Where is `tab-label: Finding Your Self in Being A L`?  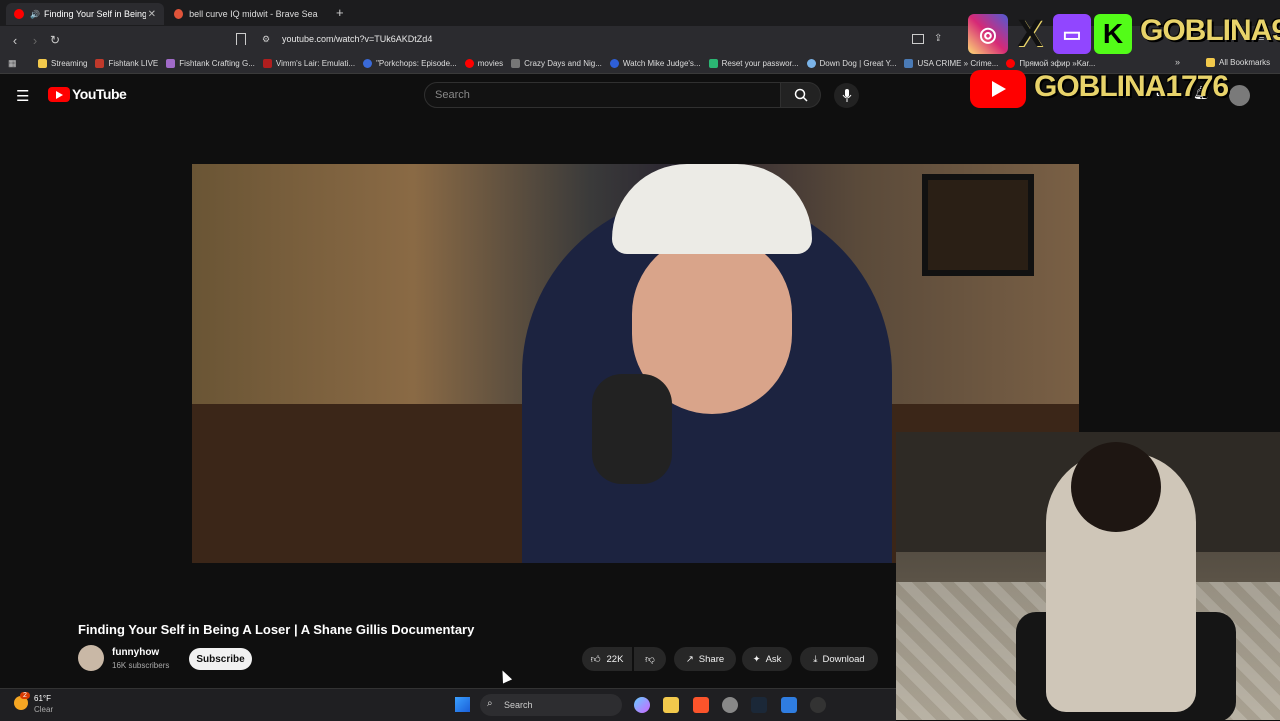 tab-label: Finding Your Self in Being A L is located at coordinates (94, 14).